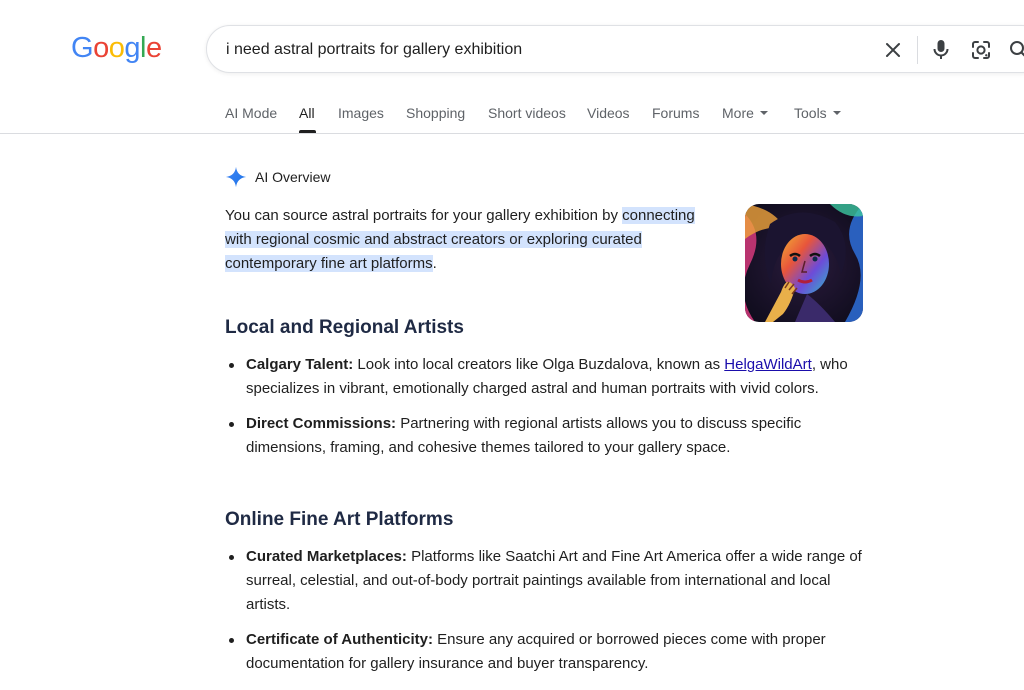 This screenshot has width=1024, height=690. I want to click on tab-label: All, so click(307, 113).